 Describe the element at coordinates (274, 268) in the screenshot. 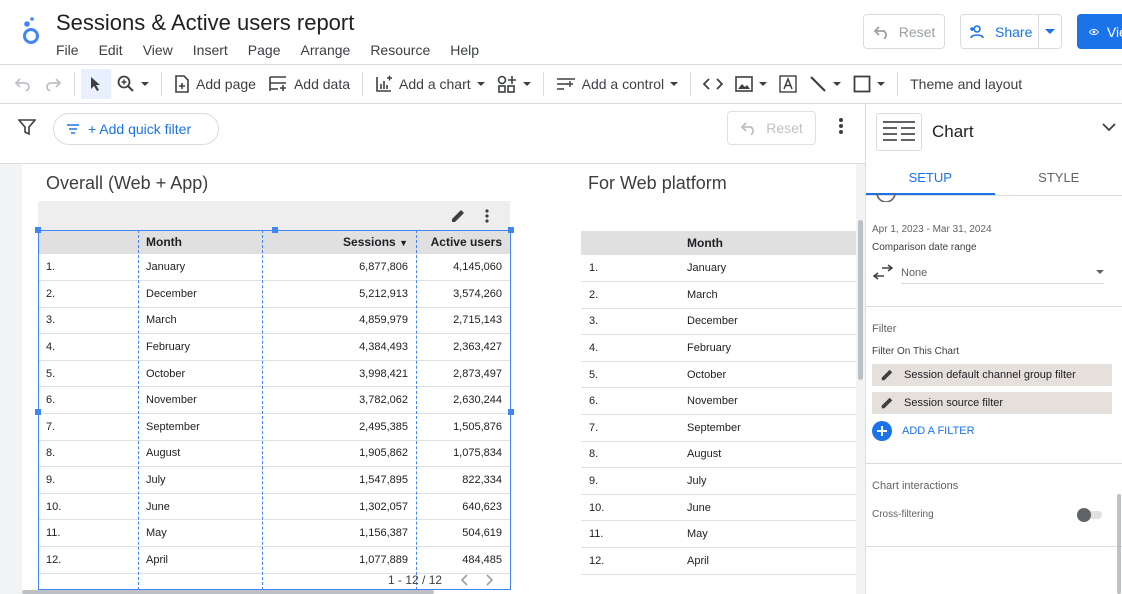

I see `table-row: 1. January 6,877,806 4,145,060` at that location.